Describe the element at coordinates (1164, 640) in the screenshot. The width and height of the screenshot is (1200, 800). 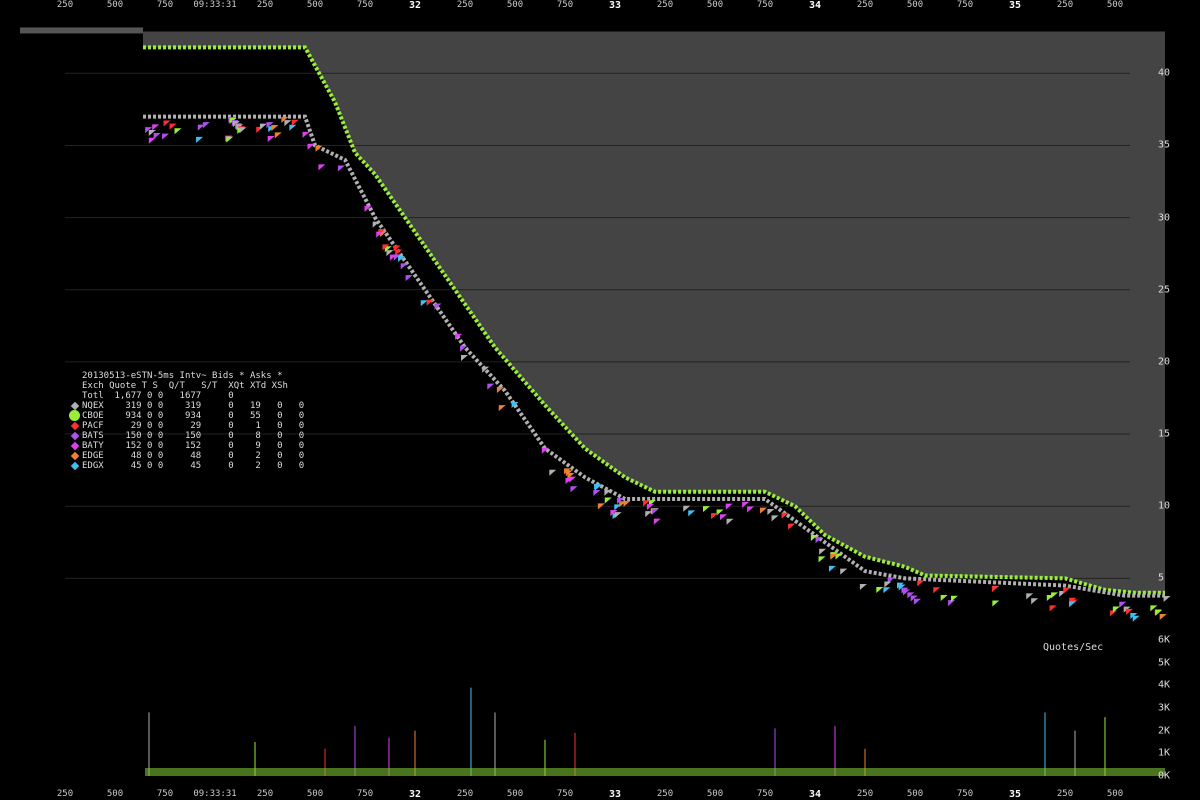
I see `volume-tick-label: 6K` at that location.